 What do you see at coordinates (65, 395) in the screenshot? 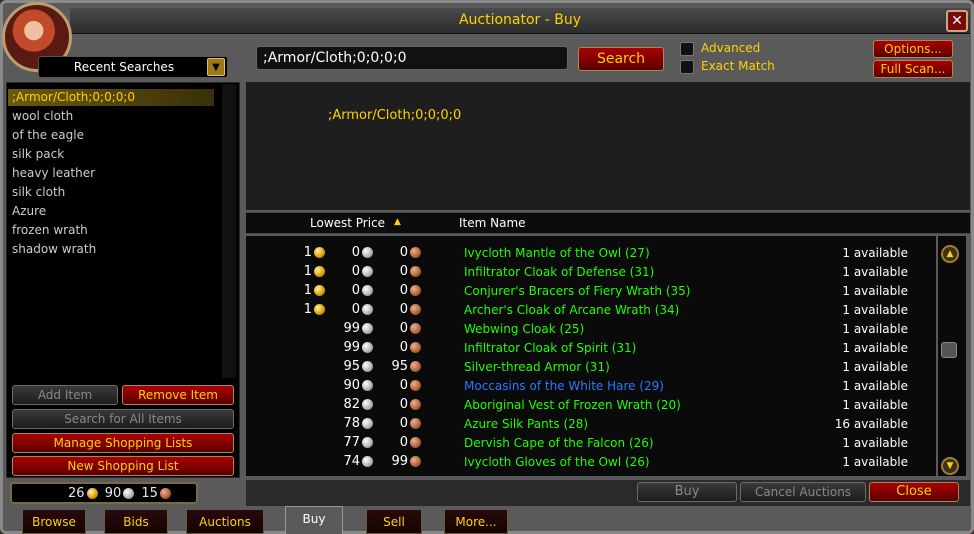
I see `add-item-button: Add Item` at bounding box center [65, 395].